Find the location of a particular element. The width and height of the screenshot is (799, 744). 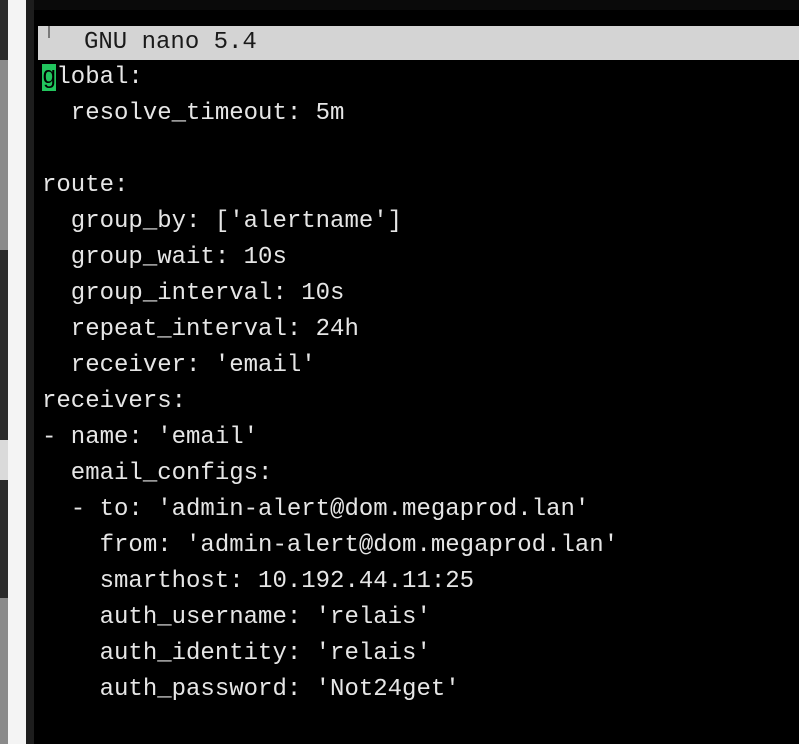

editor-line: receivers: is located at coordinates (114, 402).